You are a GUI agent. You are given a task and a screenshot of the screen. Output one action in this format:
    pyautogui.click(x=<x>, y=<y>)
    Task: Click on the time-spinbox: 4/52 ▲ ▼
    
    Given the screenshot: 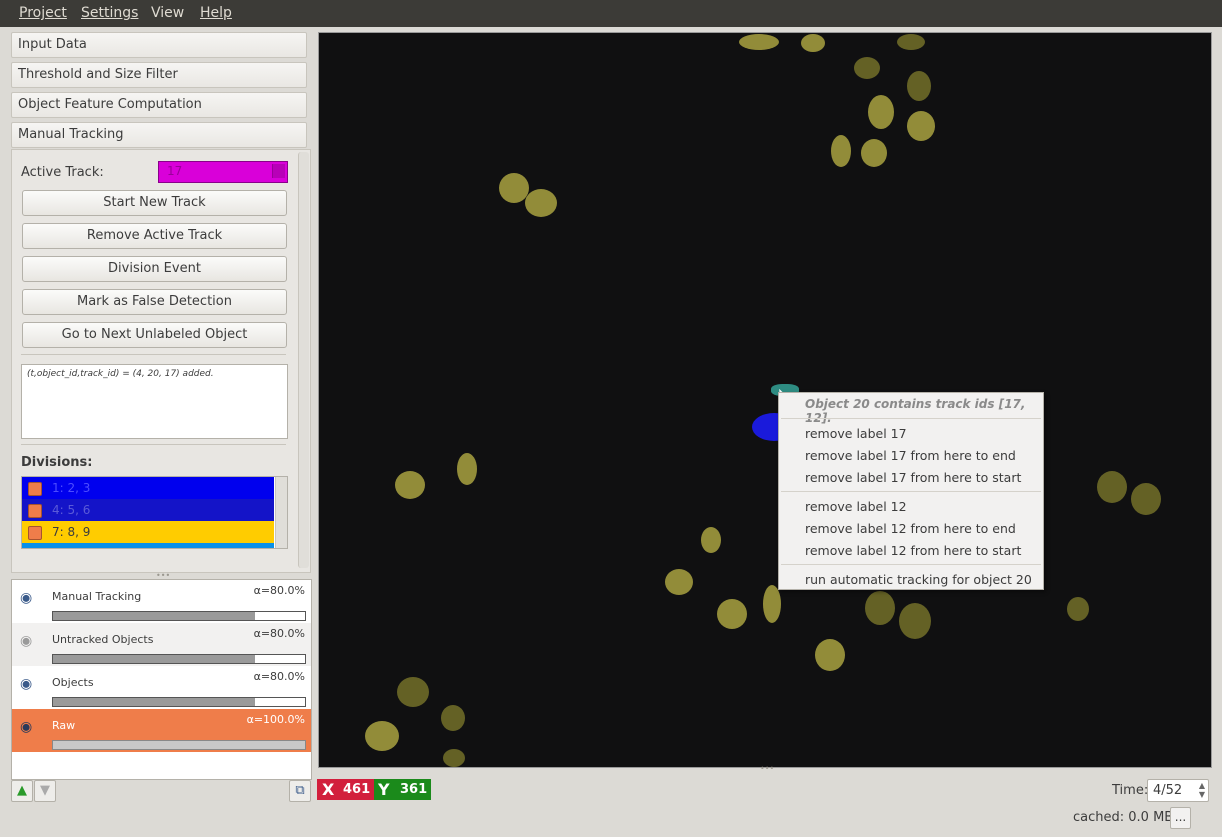 What is the action you would take?
    pyautogui.click(x=1178, y=790)
    